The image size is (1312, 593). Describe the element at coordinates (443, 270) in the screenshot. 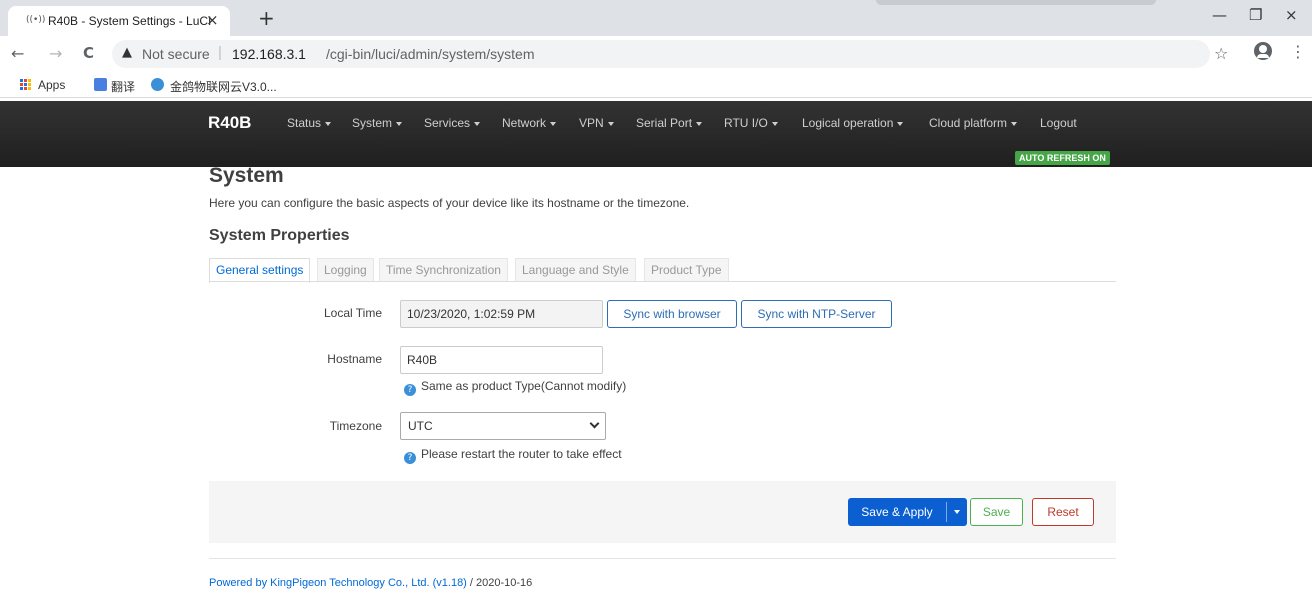

I see `tab-time-synchronization: Time Synchronization` at that location.